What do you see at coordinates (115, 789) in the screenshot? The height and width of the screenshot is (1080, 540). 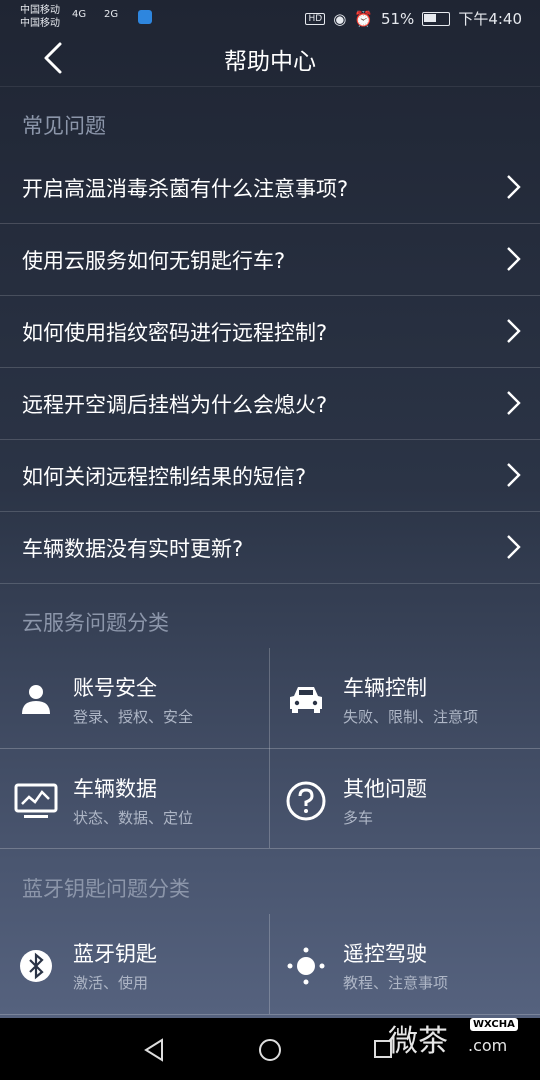 I see `category-title: 车辆数据` at bounding box center [115, 789].